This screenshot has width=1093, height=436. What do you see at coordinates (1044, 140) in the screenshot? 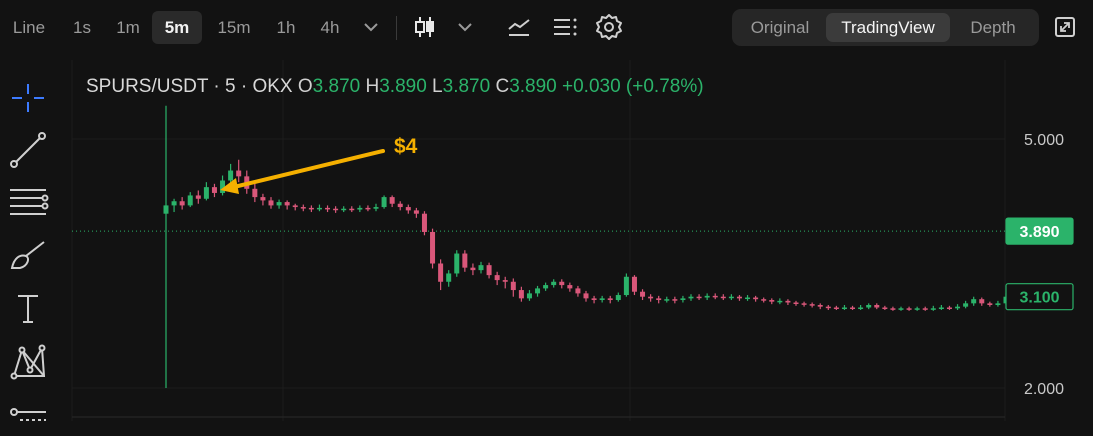
I see `y-tick-label: 5.000` at bounding box center [1044, 140].